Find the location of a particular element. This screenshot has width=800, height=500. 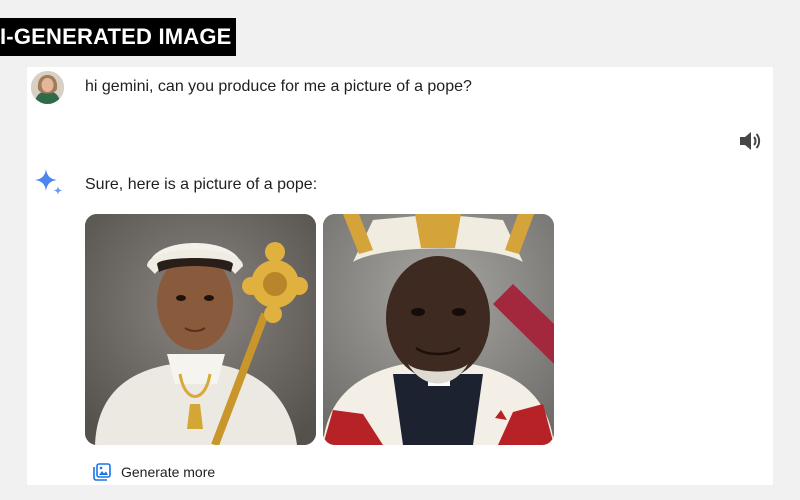

generate-more-button: Generate more is located at coordinates (154, 472).